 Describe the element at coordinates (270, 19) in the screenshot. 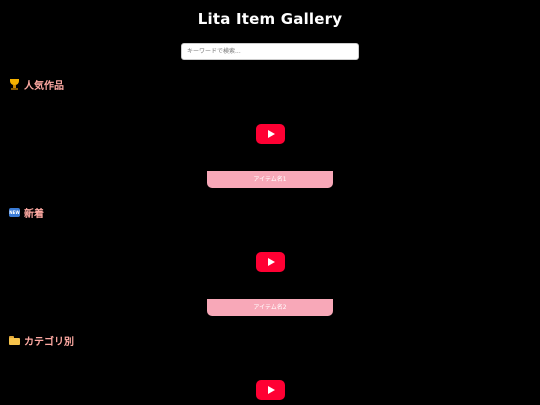

I see `site-title: Lita Item Gallery` at that location.